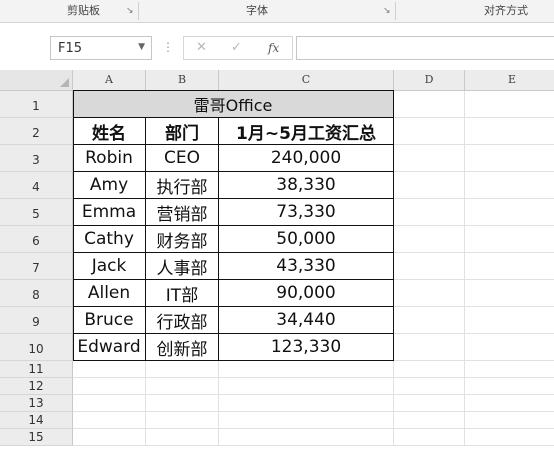 This screenshot has height=452, width=554. What do you see at coordinates (109, 158) in the screenshot?
I see `data-cell-name: Robin` at bounding box center [109, 158].